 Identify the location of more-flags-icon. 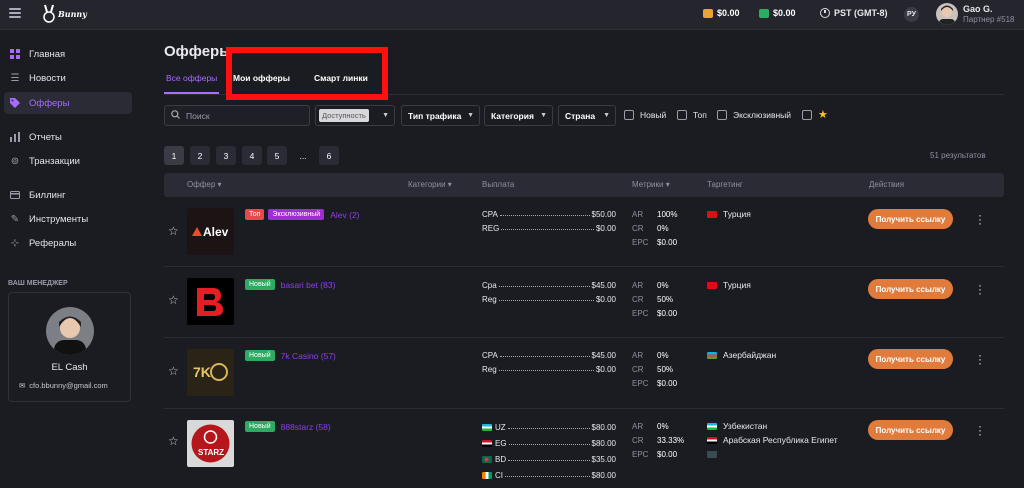
(712, 454).